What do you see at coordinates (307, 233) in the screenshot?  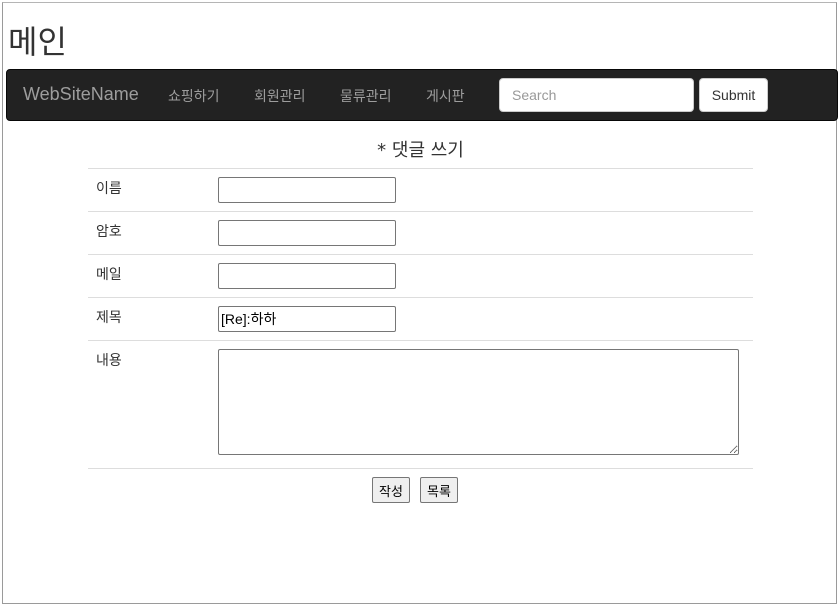 I see `password-field` at bounding box center [307, 233].